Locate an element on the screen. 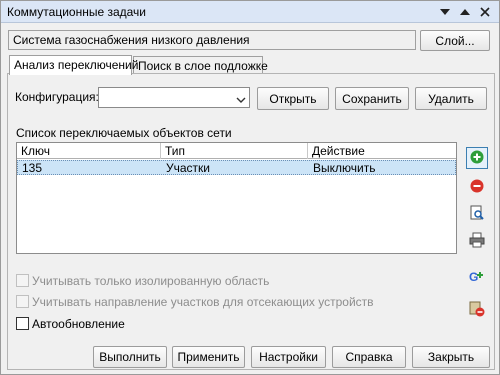 The height and width of the screenshot is (375, 500). google-plus-icon: G is located at coordinates (477, 278).